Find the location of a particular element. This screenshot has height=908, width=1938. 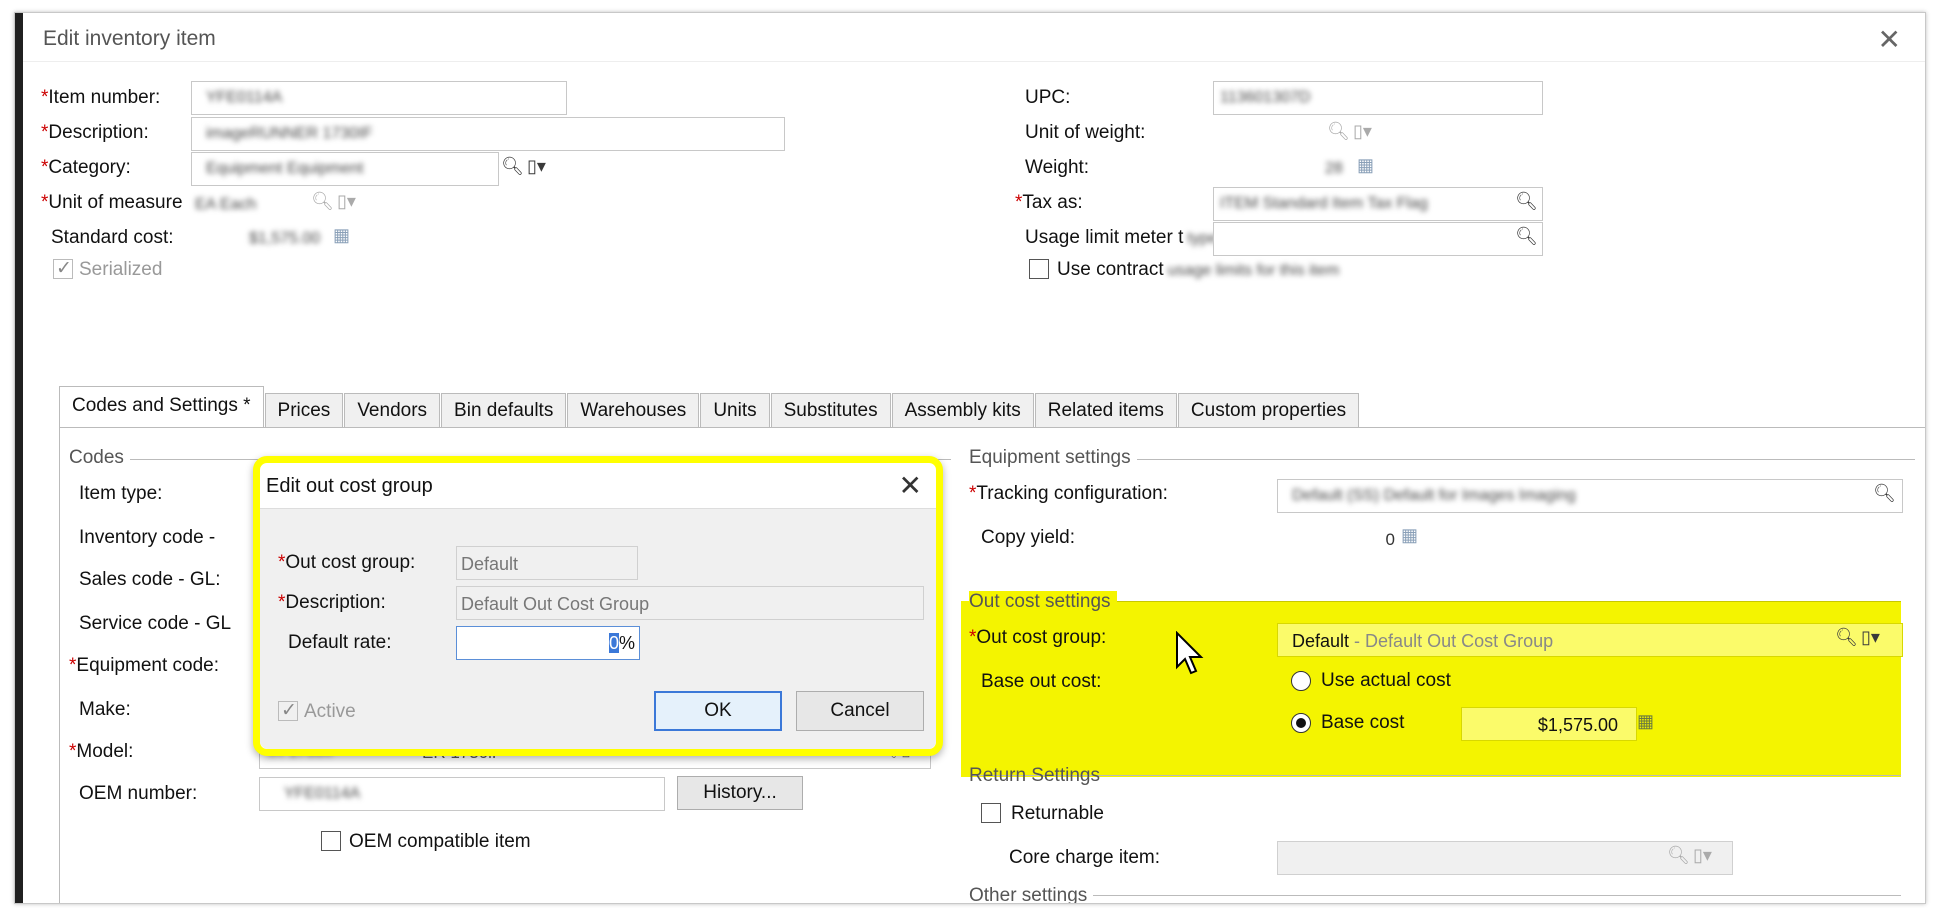

tab-custom-properties: Custom properties is located at coordinates (1268, 410).